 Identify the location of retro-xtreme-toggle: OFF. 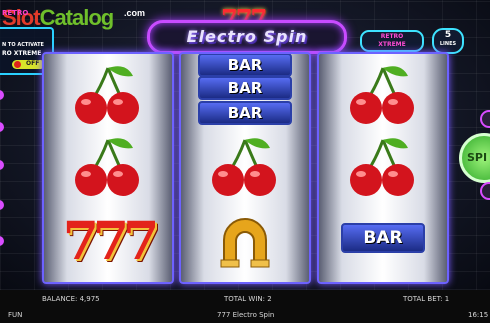
(28, 64).